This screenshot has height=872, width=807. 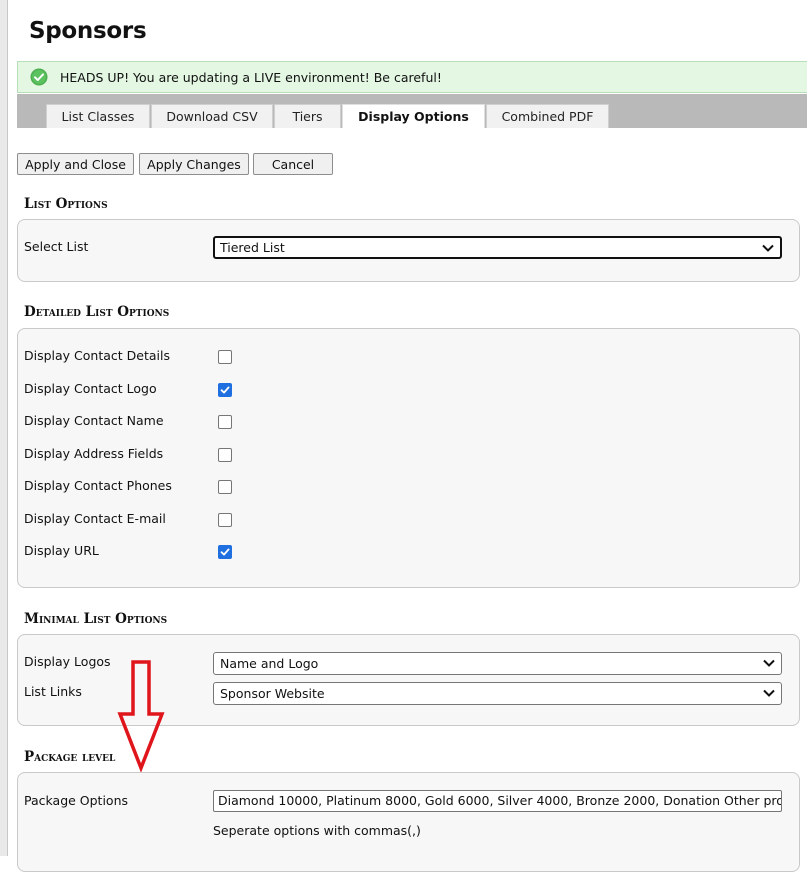 What do you see at coordinates (547, 116) in the screenshot?
I see `tab-combined-pdf: Combined PDF` at bounding box center [547, 116].